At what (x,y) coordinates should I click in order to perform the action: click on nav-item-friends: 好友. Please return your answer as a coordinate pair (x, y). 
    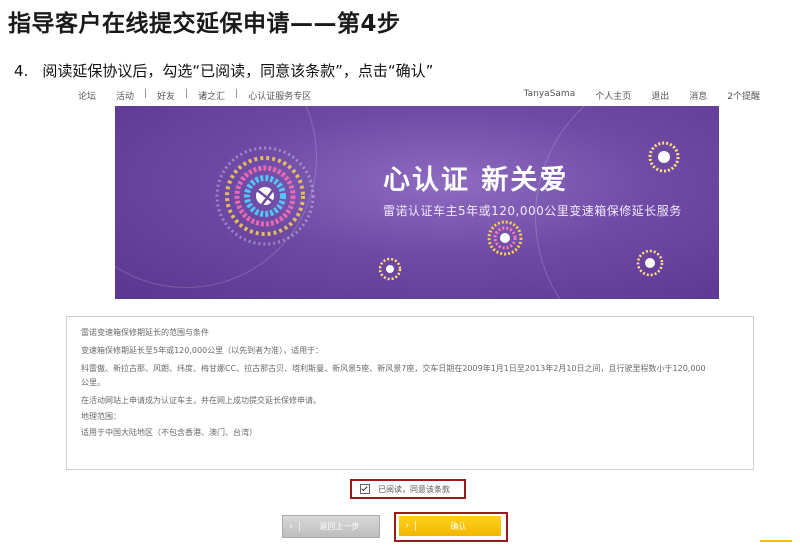
    Looking at the image, I should click on (166, 95).